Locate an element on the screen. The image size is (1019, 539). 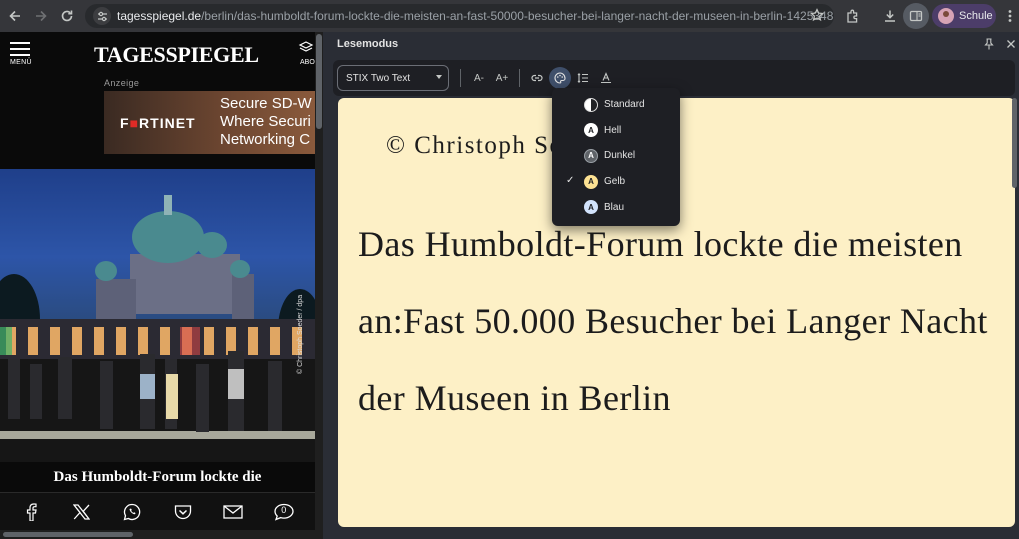
star-icon is located at coordinates (817, 15).